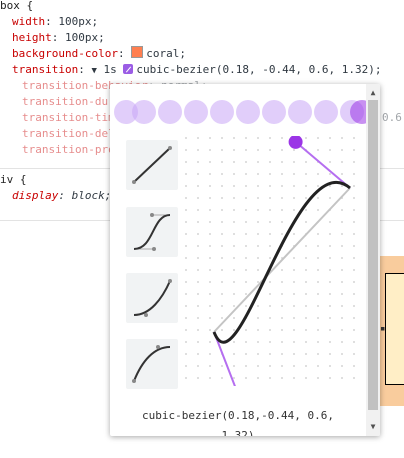  What do you see at coordinates (68, 149) in the screenshot?
I see `sub-property: transition-pro` at bounding box center [68, 149].